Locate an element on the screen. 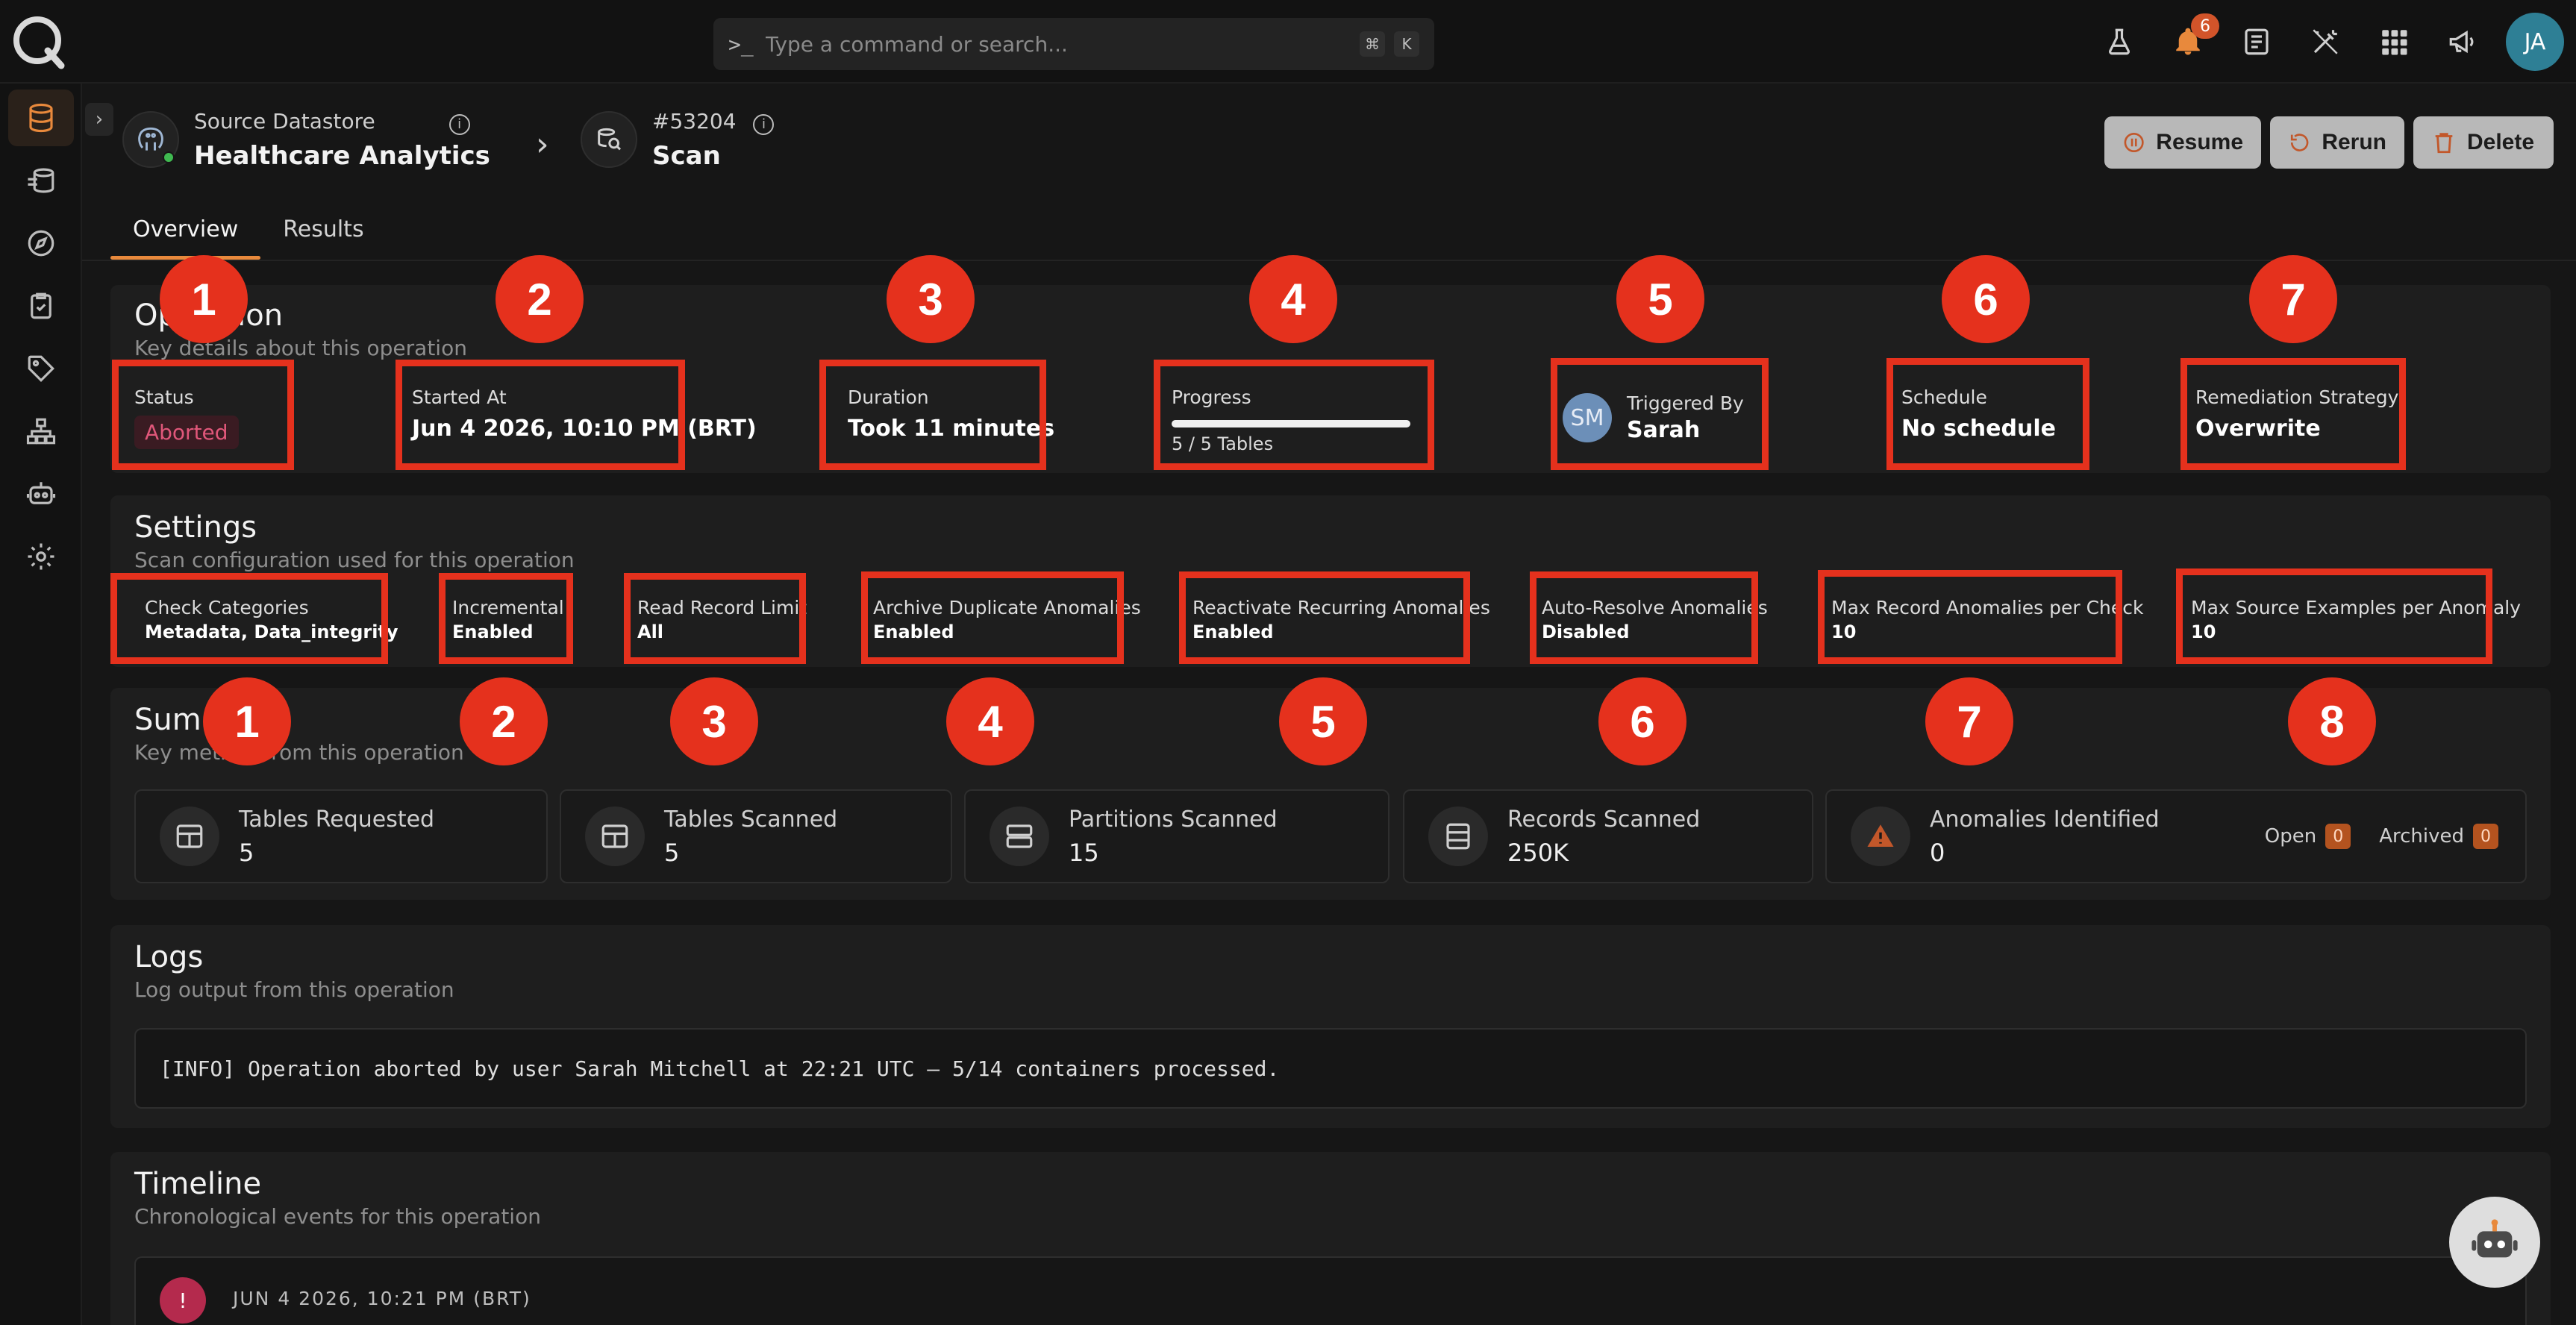 This screenshot has height=1325, width=2576. sidebar-item-checks is located at coordinates (41, 306).